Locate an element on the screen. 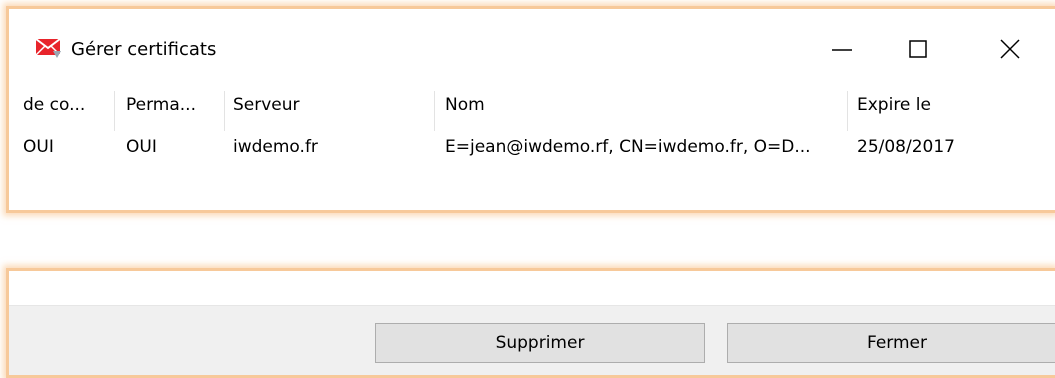 The width and height of the screenshot is (1055, 378). close-dialog-button: Fermer is located at coordinates (891, 343).